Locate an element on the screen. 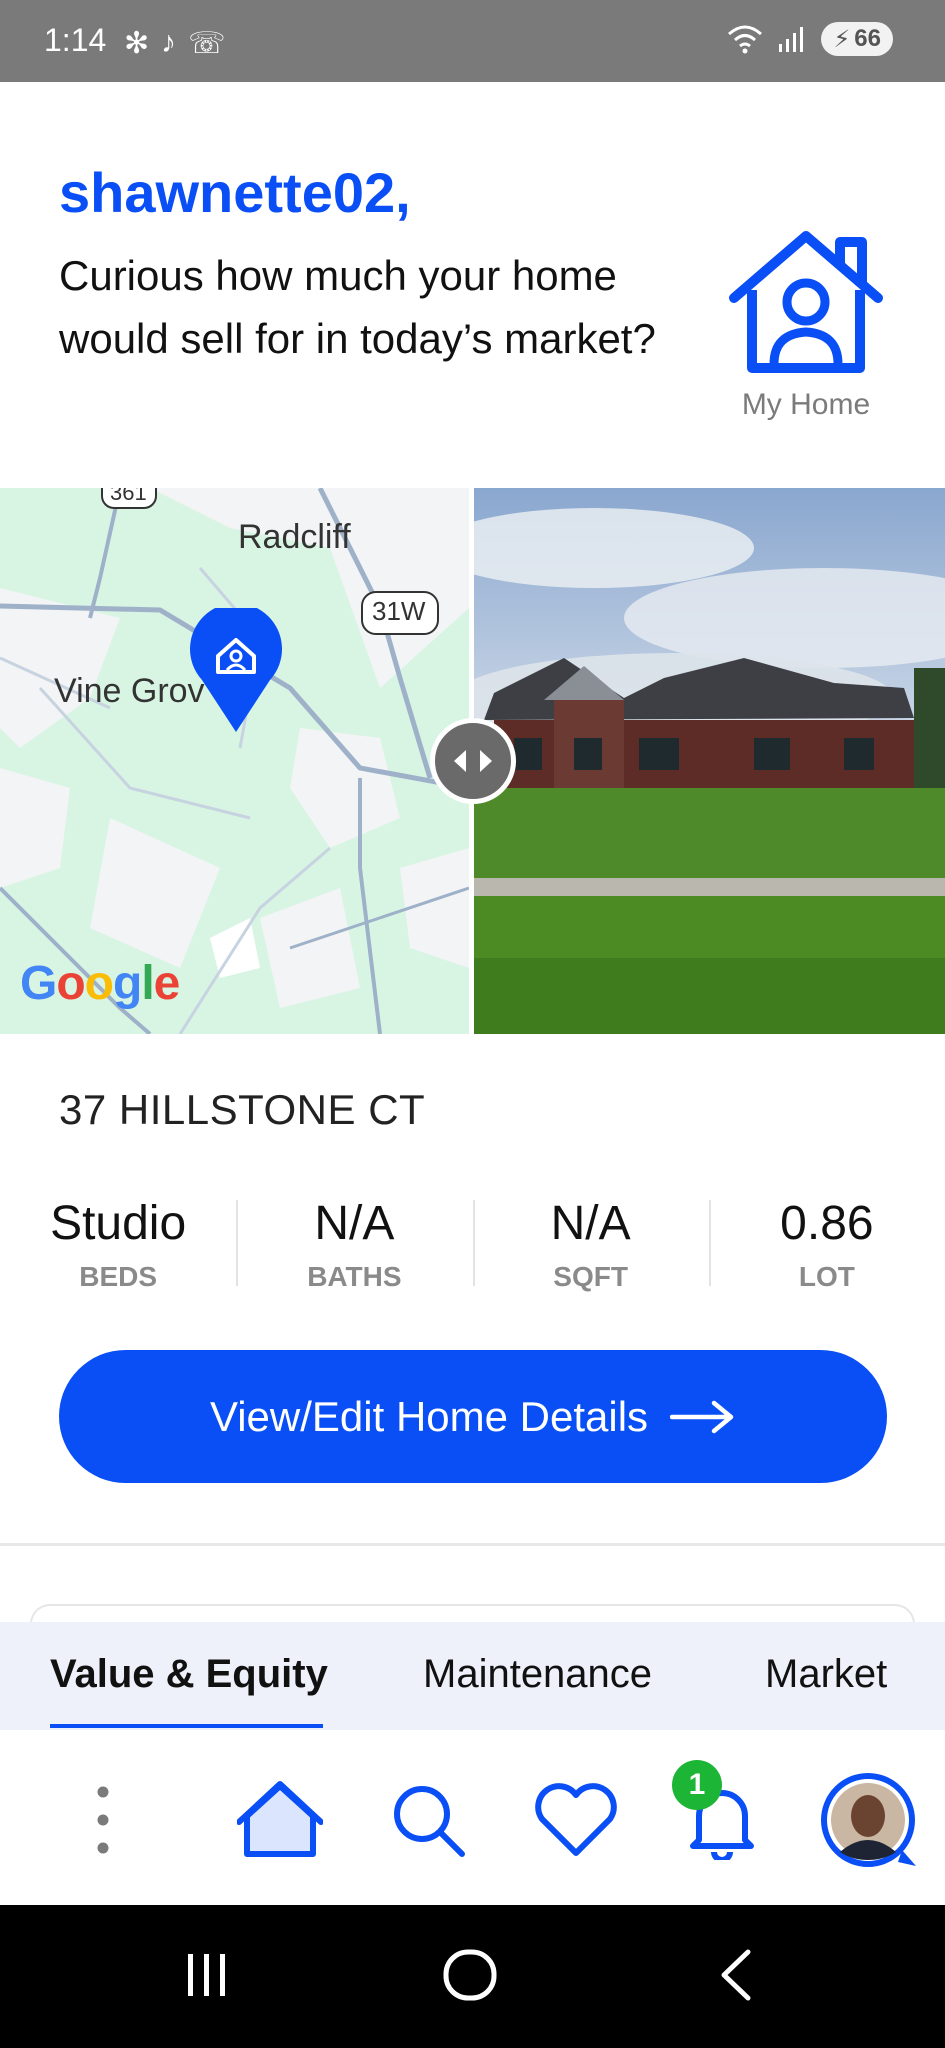  stat-sqft: N/A SQFT is located at coordinates (590, 1246).